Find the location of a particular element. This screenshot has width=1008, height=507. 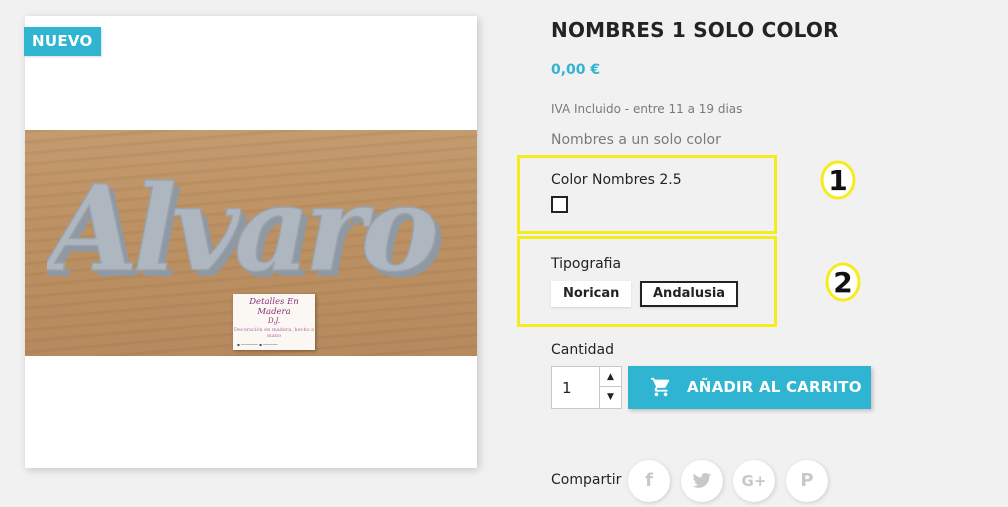

annotation-number-2: 2 is located at coordinates (843, 282).